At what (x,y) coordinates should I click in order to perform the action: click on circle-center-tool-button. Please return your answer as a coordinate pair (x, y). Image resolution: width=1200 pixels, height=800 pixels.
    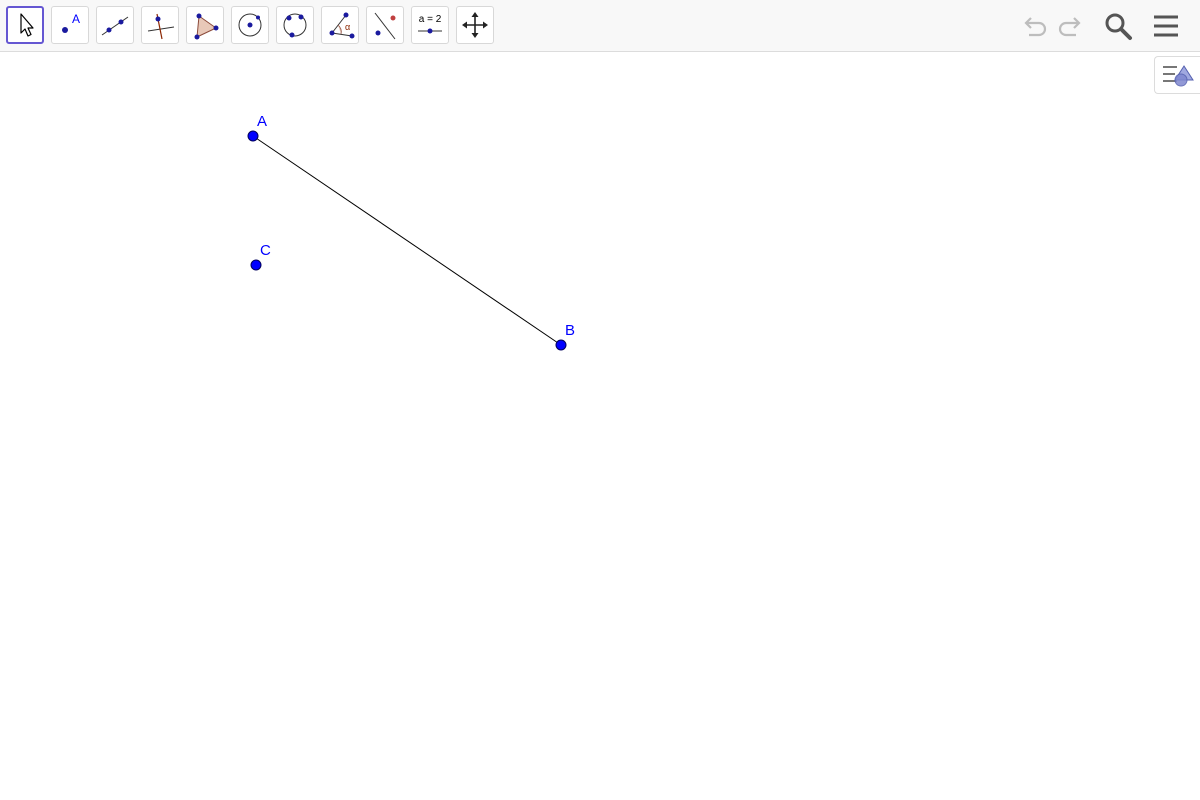
    Looking at the image, I should click on (250, 25).